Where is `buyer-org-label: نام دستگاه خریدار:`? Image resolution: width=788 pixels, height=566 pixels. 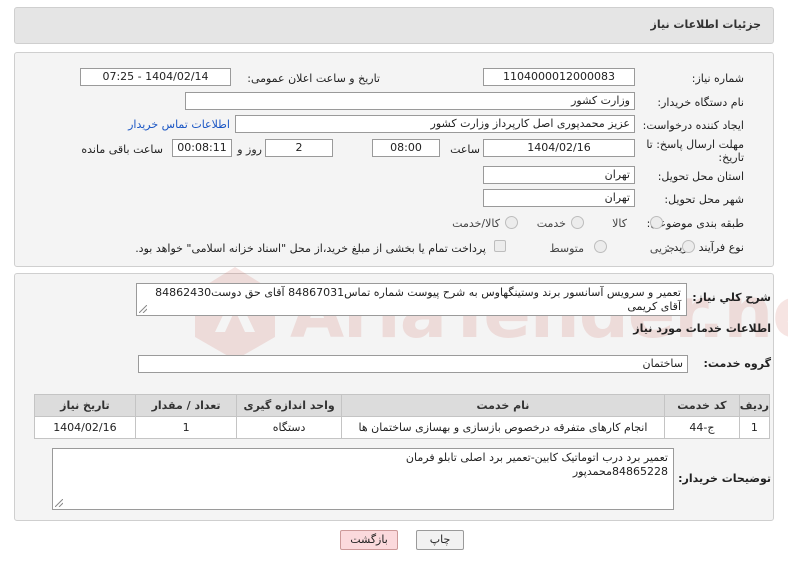
buyer-org-label: نام دستگاه خریدار: is located at coordinates (700, 102).